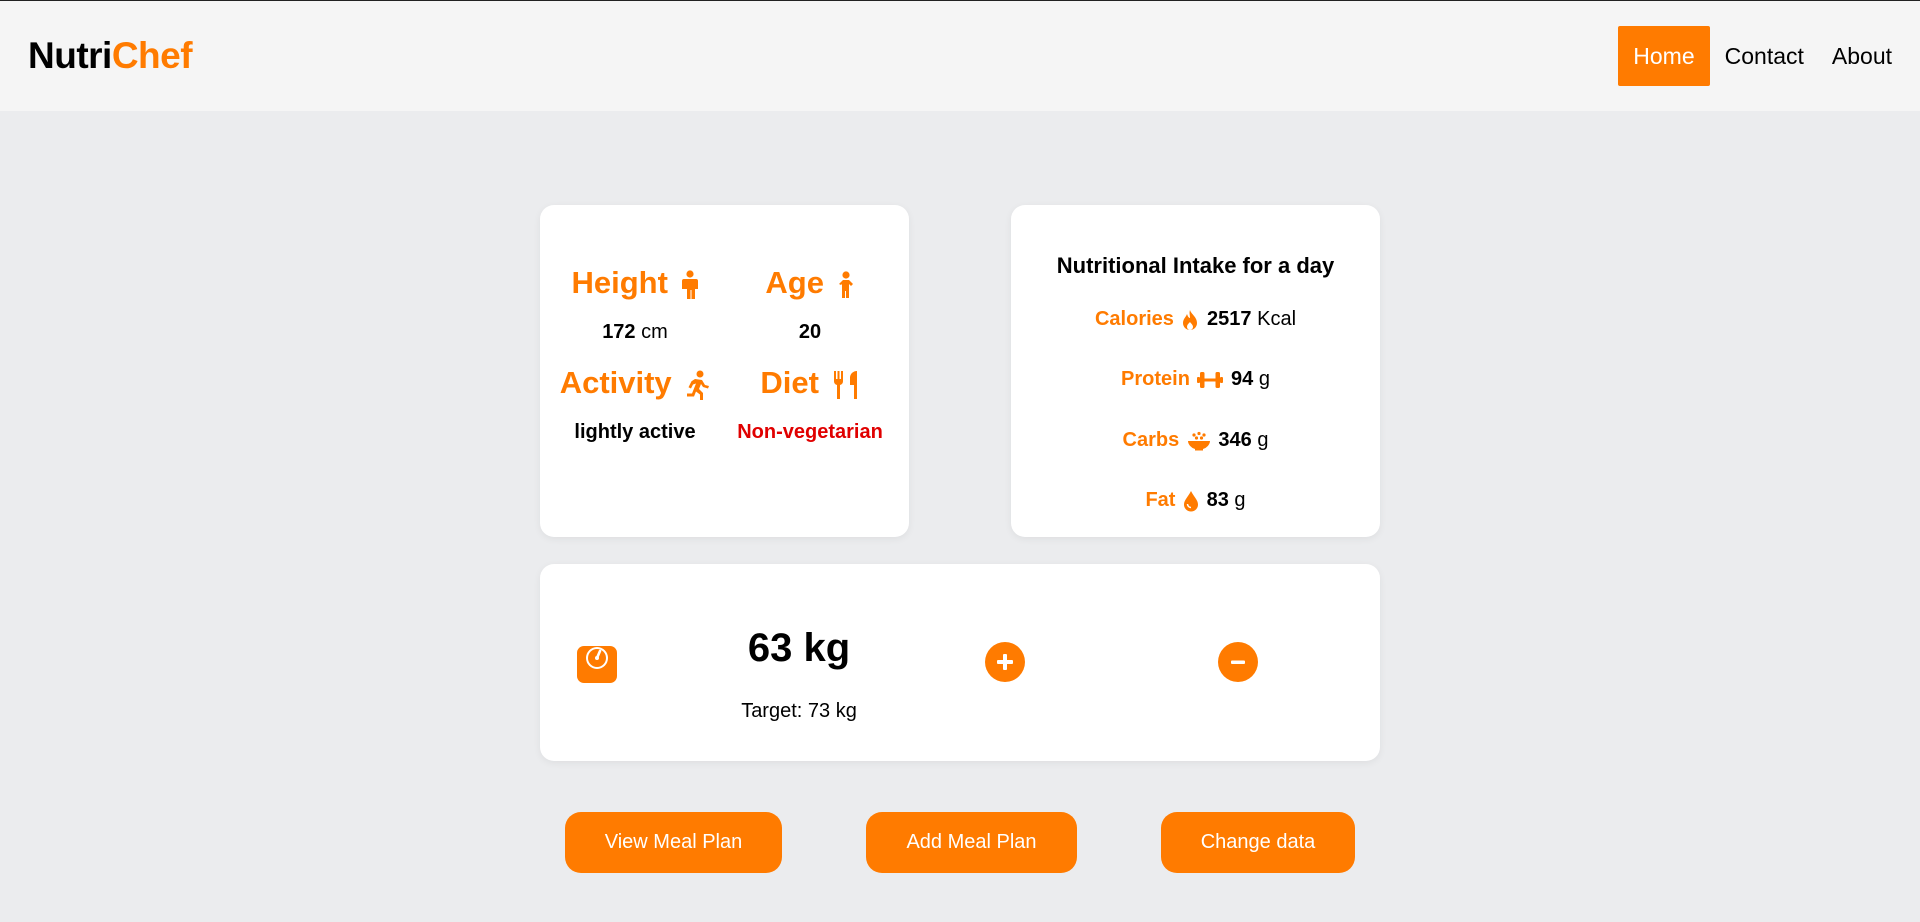  Describe the element at coordinates (1229, 319) in the screenshot. I see `calories-value: 2517` at that location.